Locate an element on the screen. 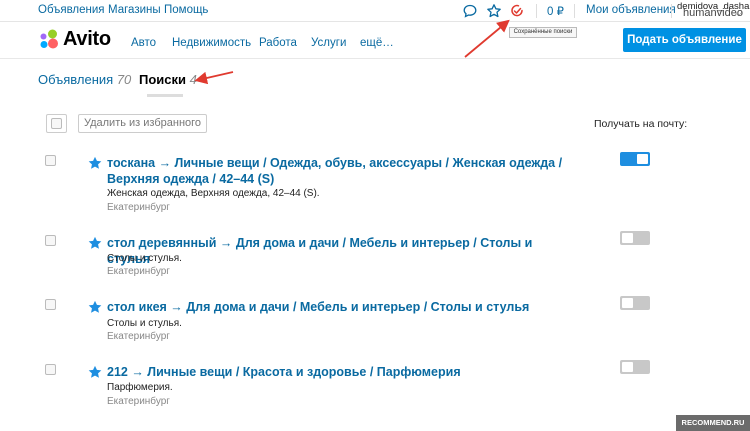  top-link-shops: Магазины is located at coordinates (134, 10).